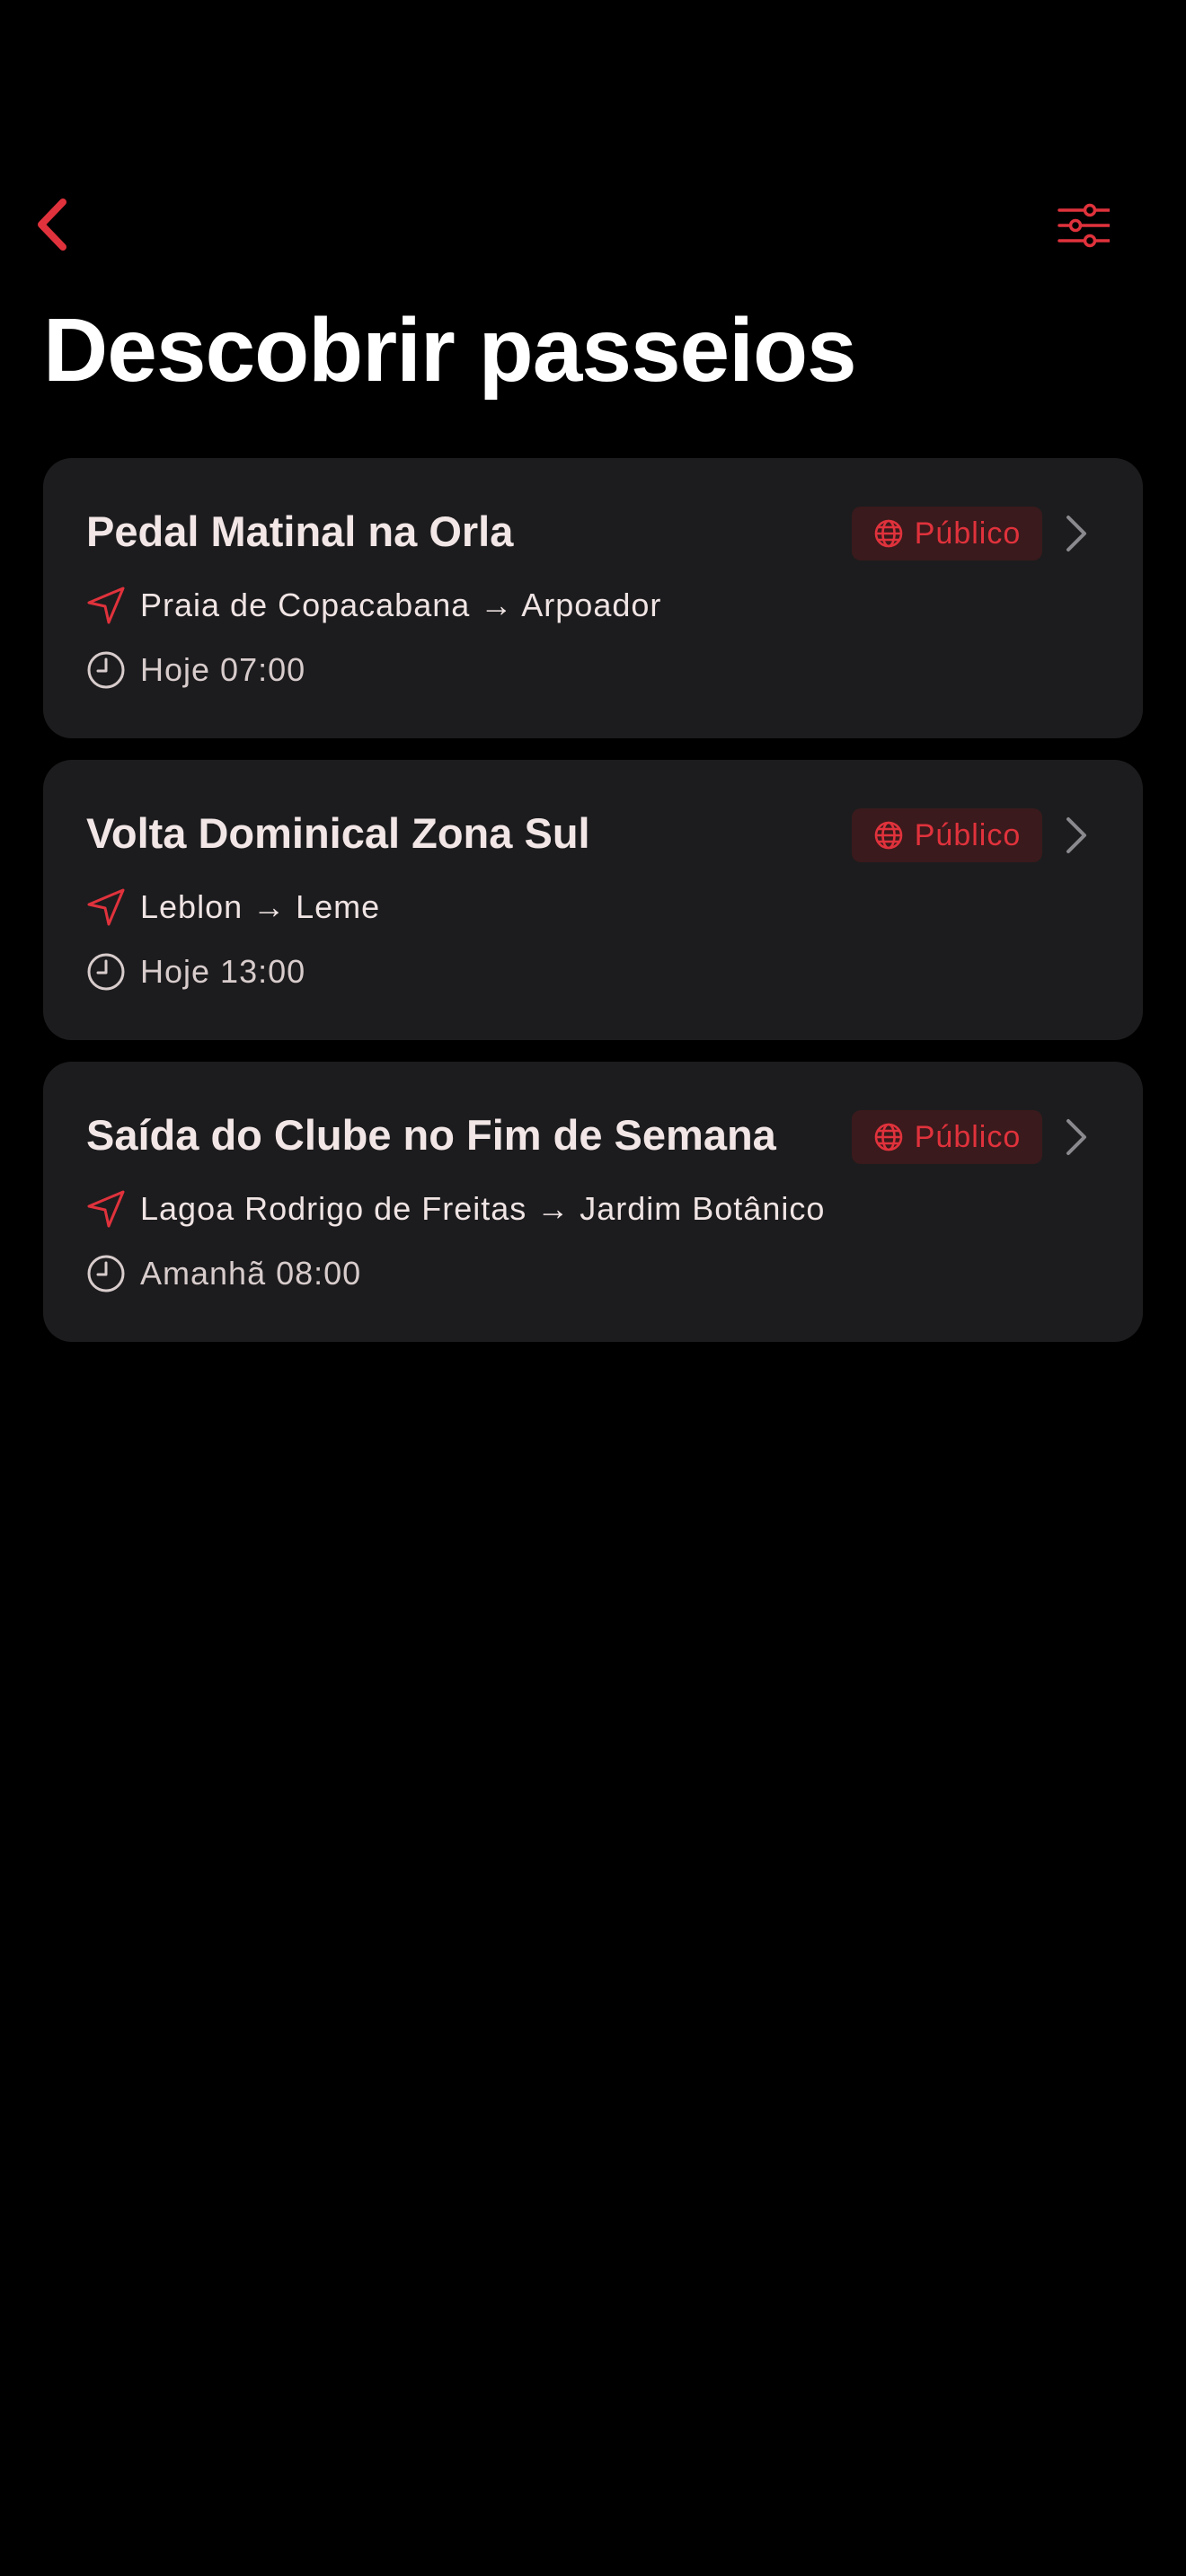  I want to click on time-text: Hoje 13:00, so click(223, 971).